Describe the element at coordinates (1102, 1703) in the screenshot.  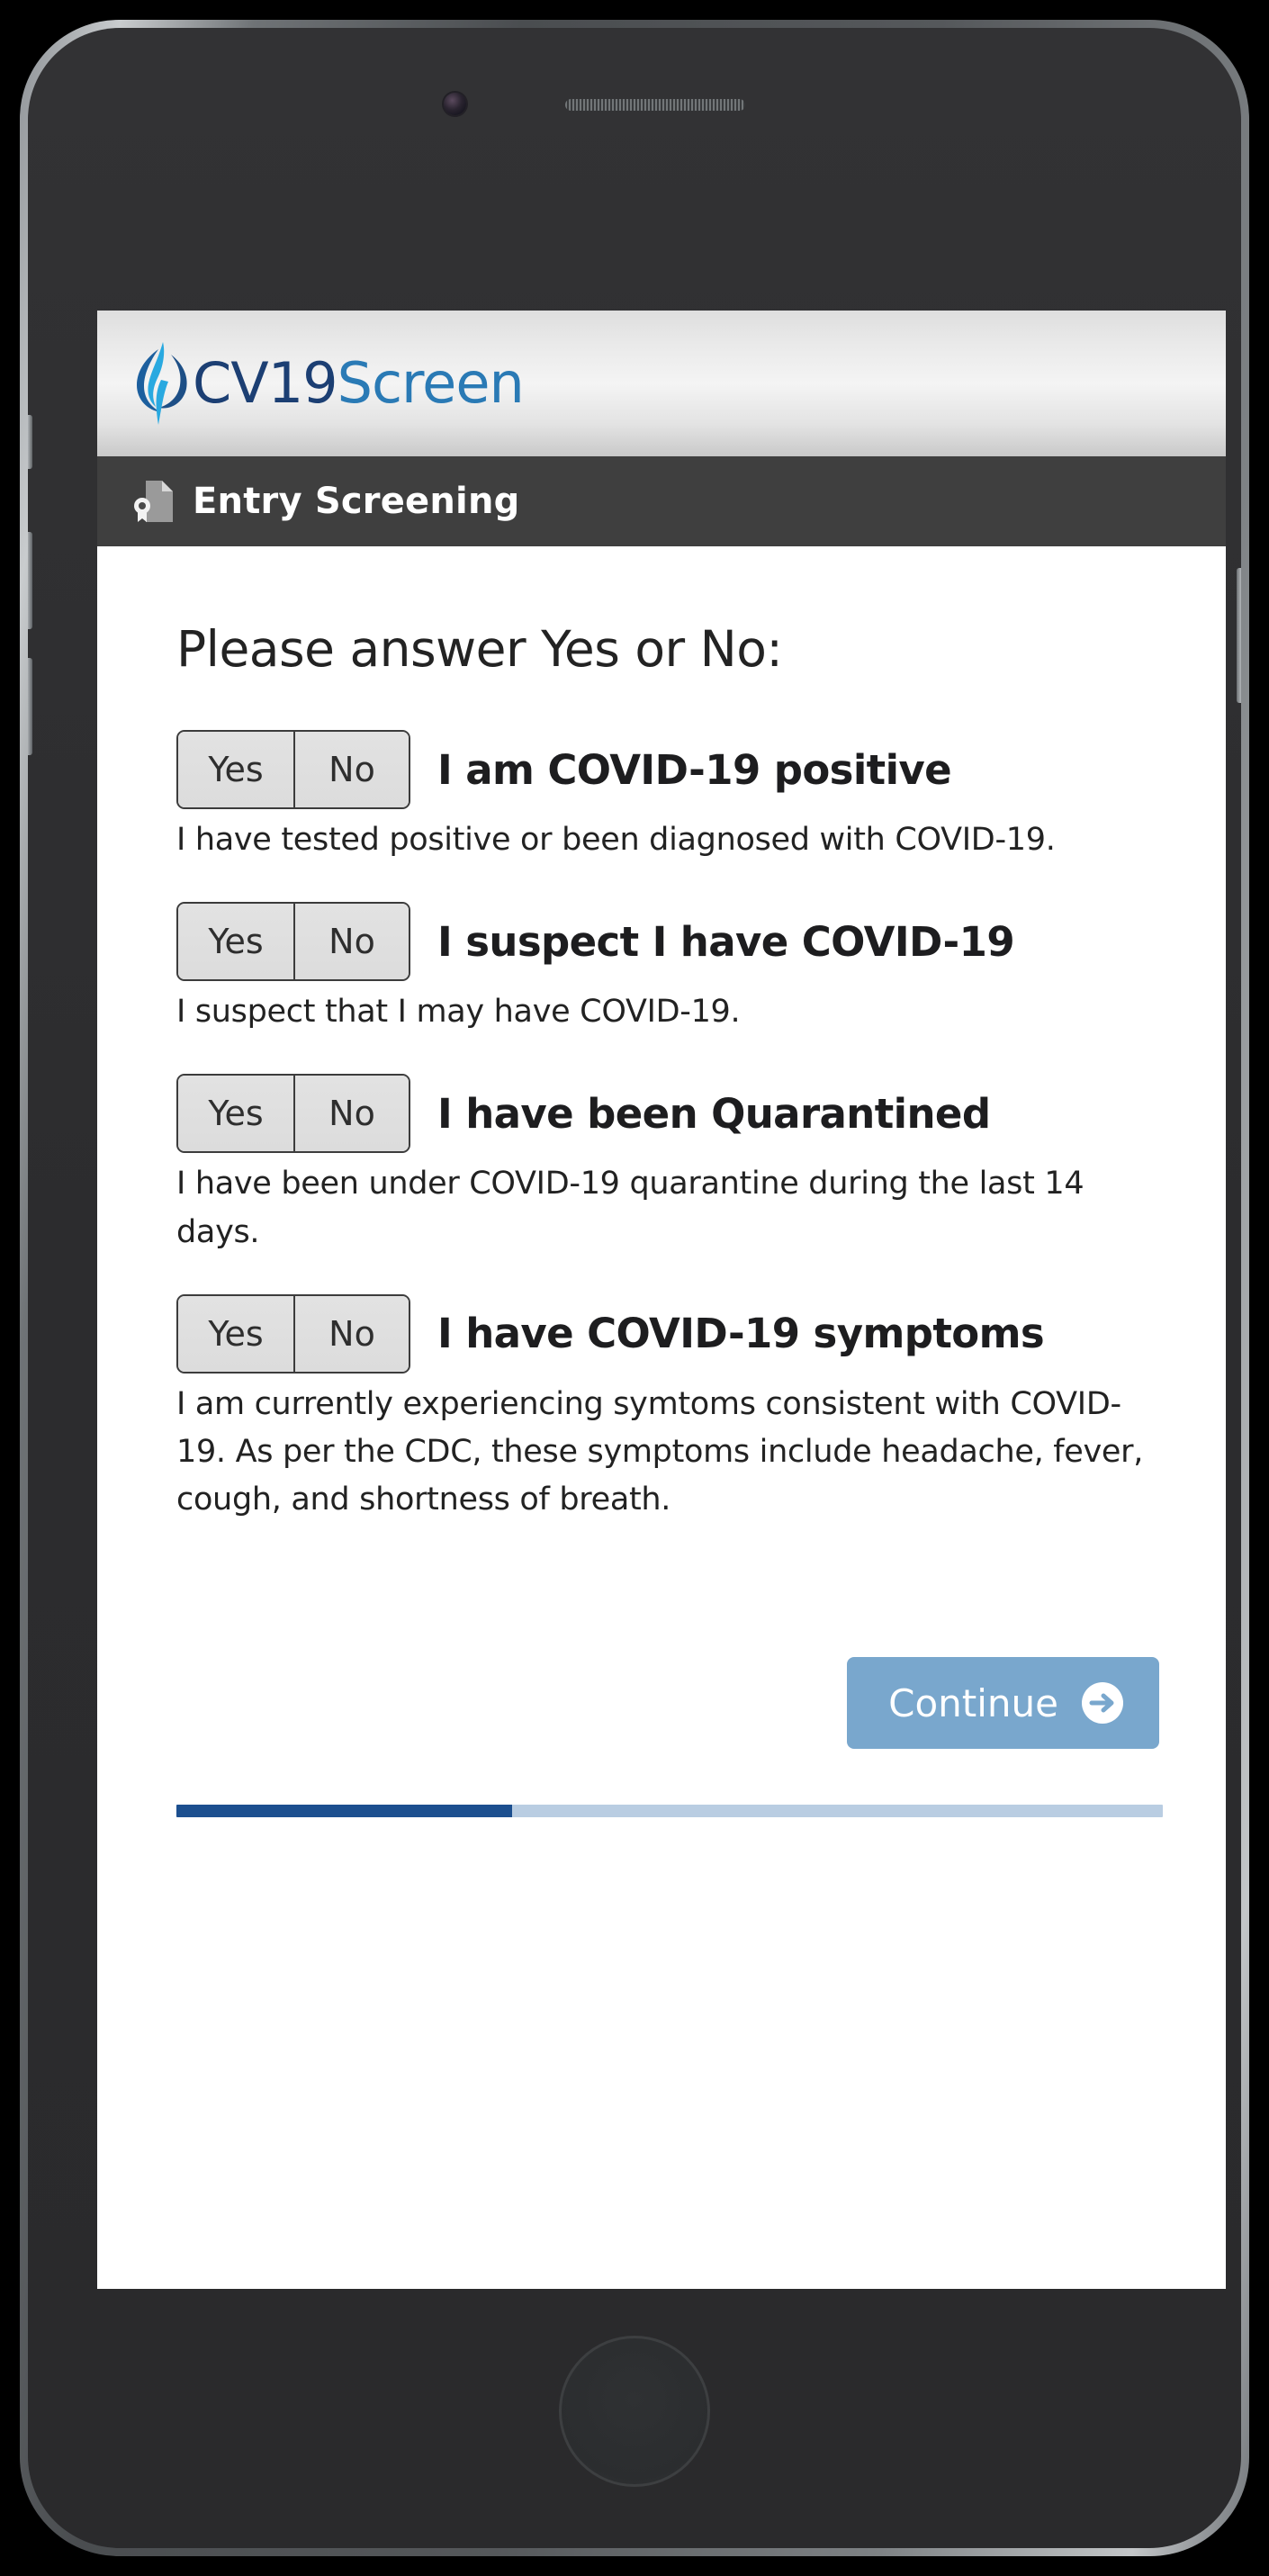
I see `arrow-right-circle-icon` at that location.